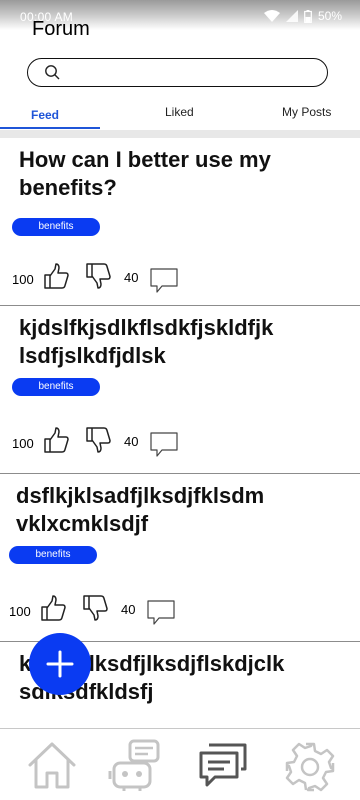 The image size is (360, 800). Describe the element at coordinates (179, 112) in the screenshot. I see `tab-liked: Liked` at that location.